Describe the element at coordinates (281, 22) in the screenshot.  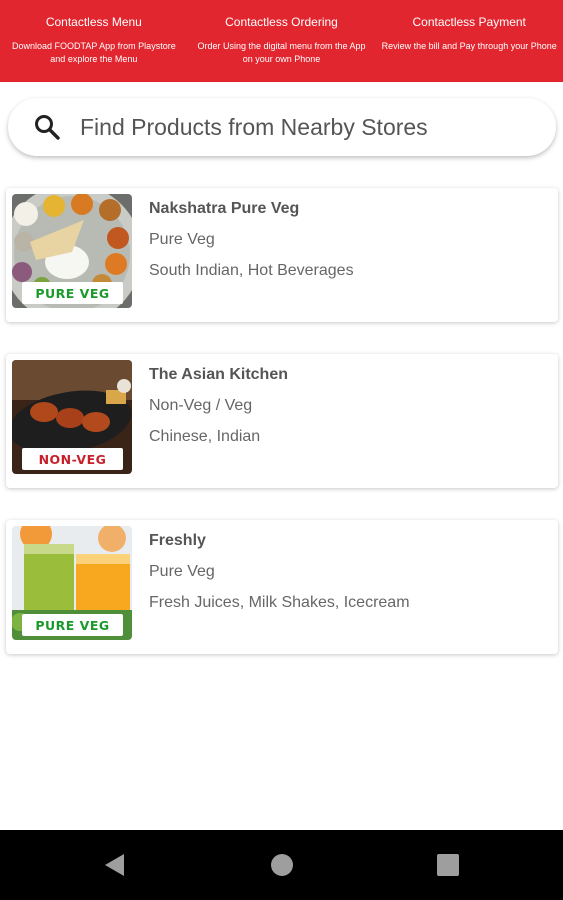
I see `banner-title: Contactless Ordering` at that location.